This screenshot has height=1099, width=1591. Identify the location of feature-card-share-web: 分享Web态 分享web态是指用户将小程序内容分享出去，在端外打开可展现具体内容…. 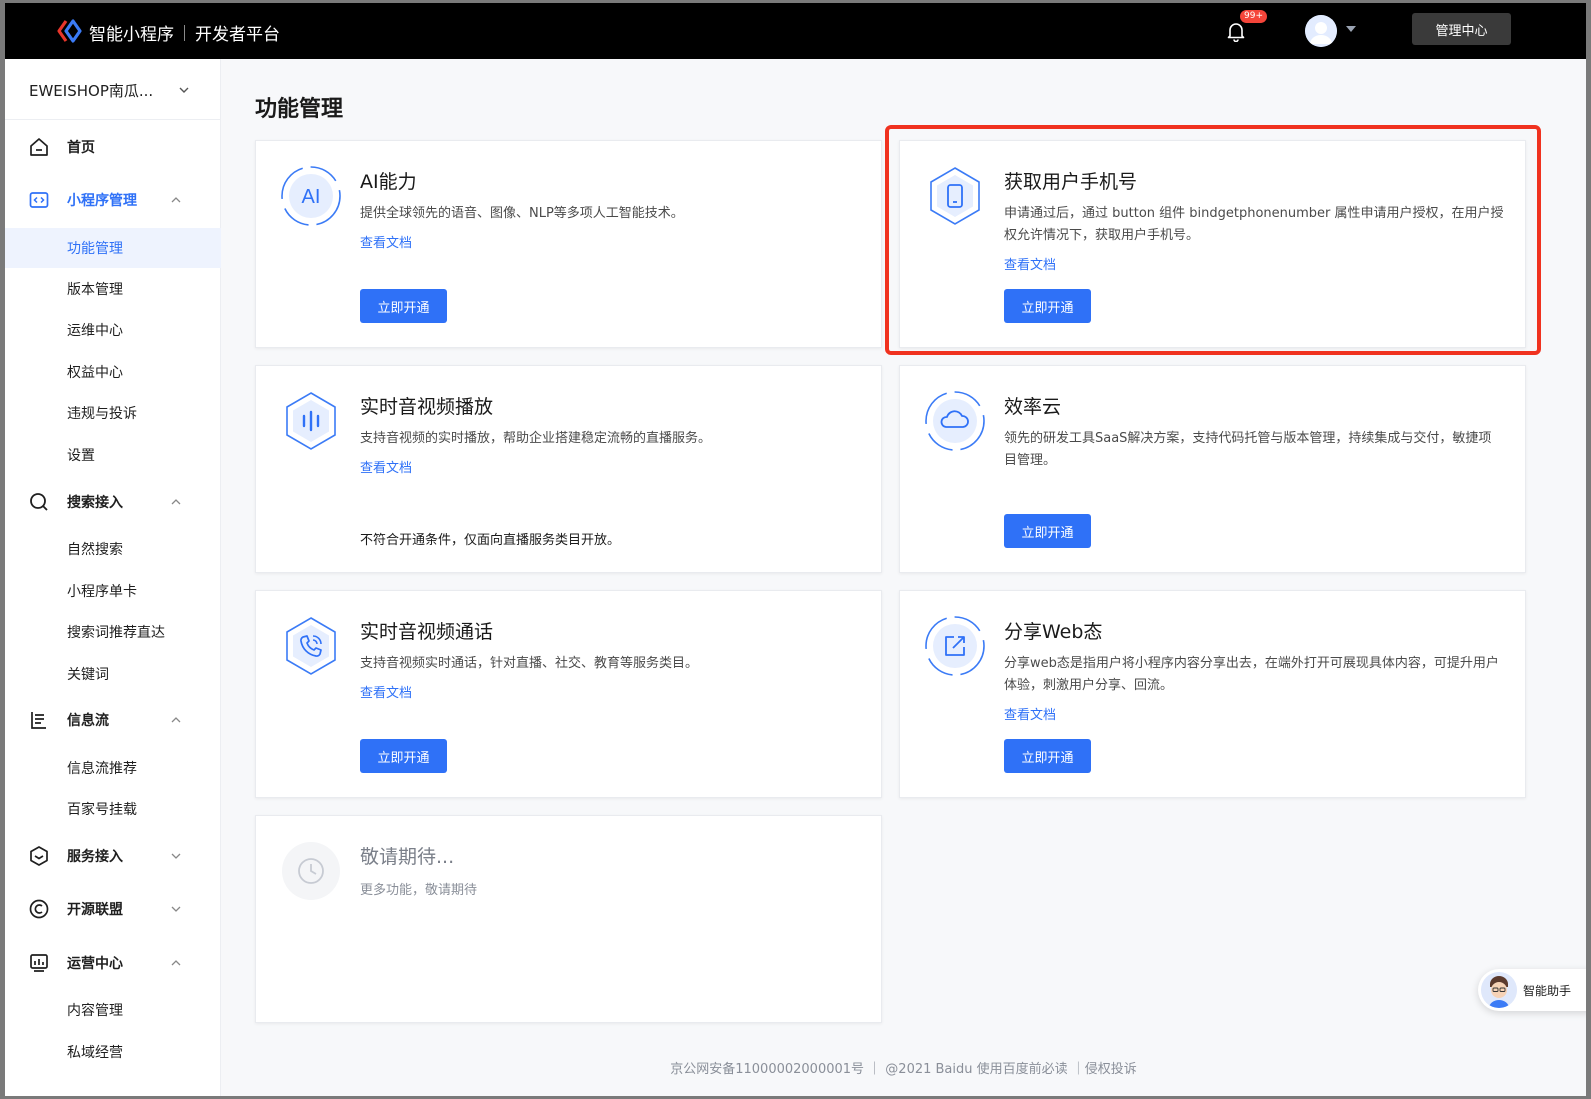
(1212, 694).